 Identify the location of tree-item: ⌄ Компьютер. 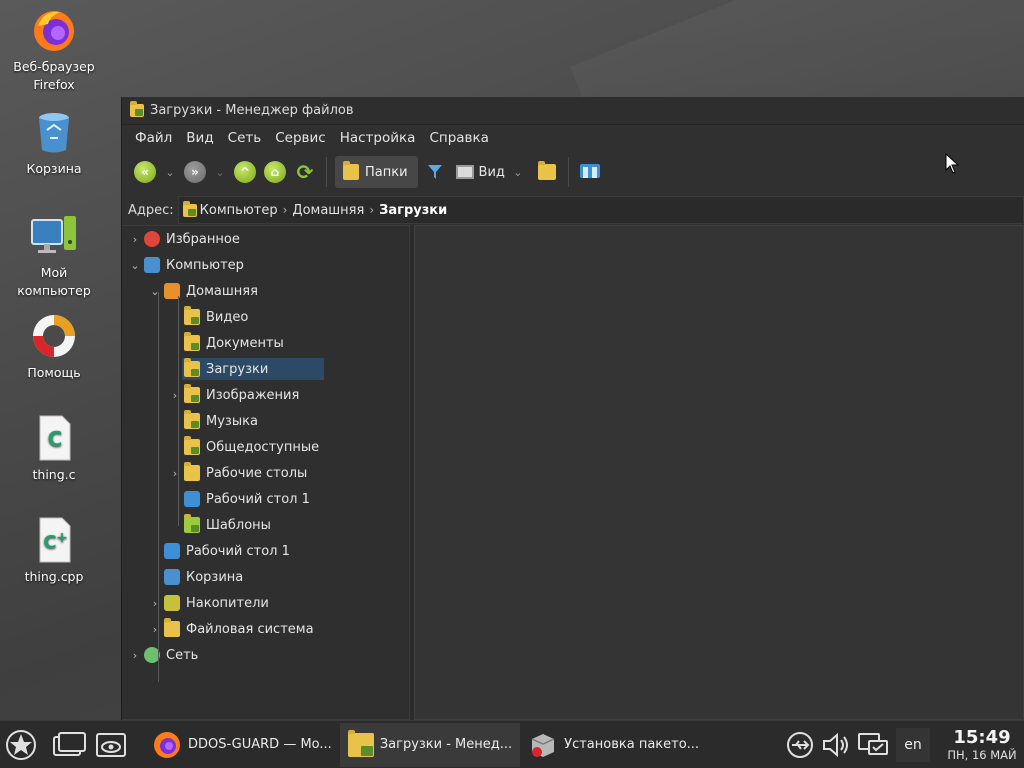
(214, 265).